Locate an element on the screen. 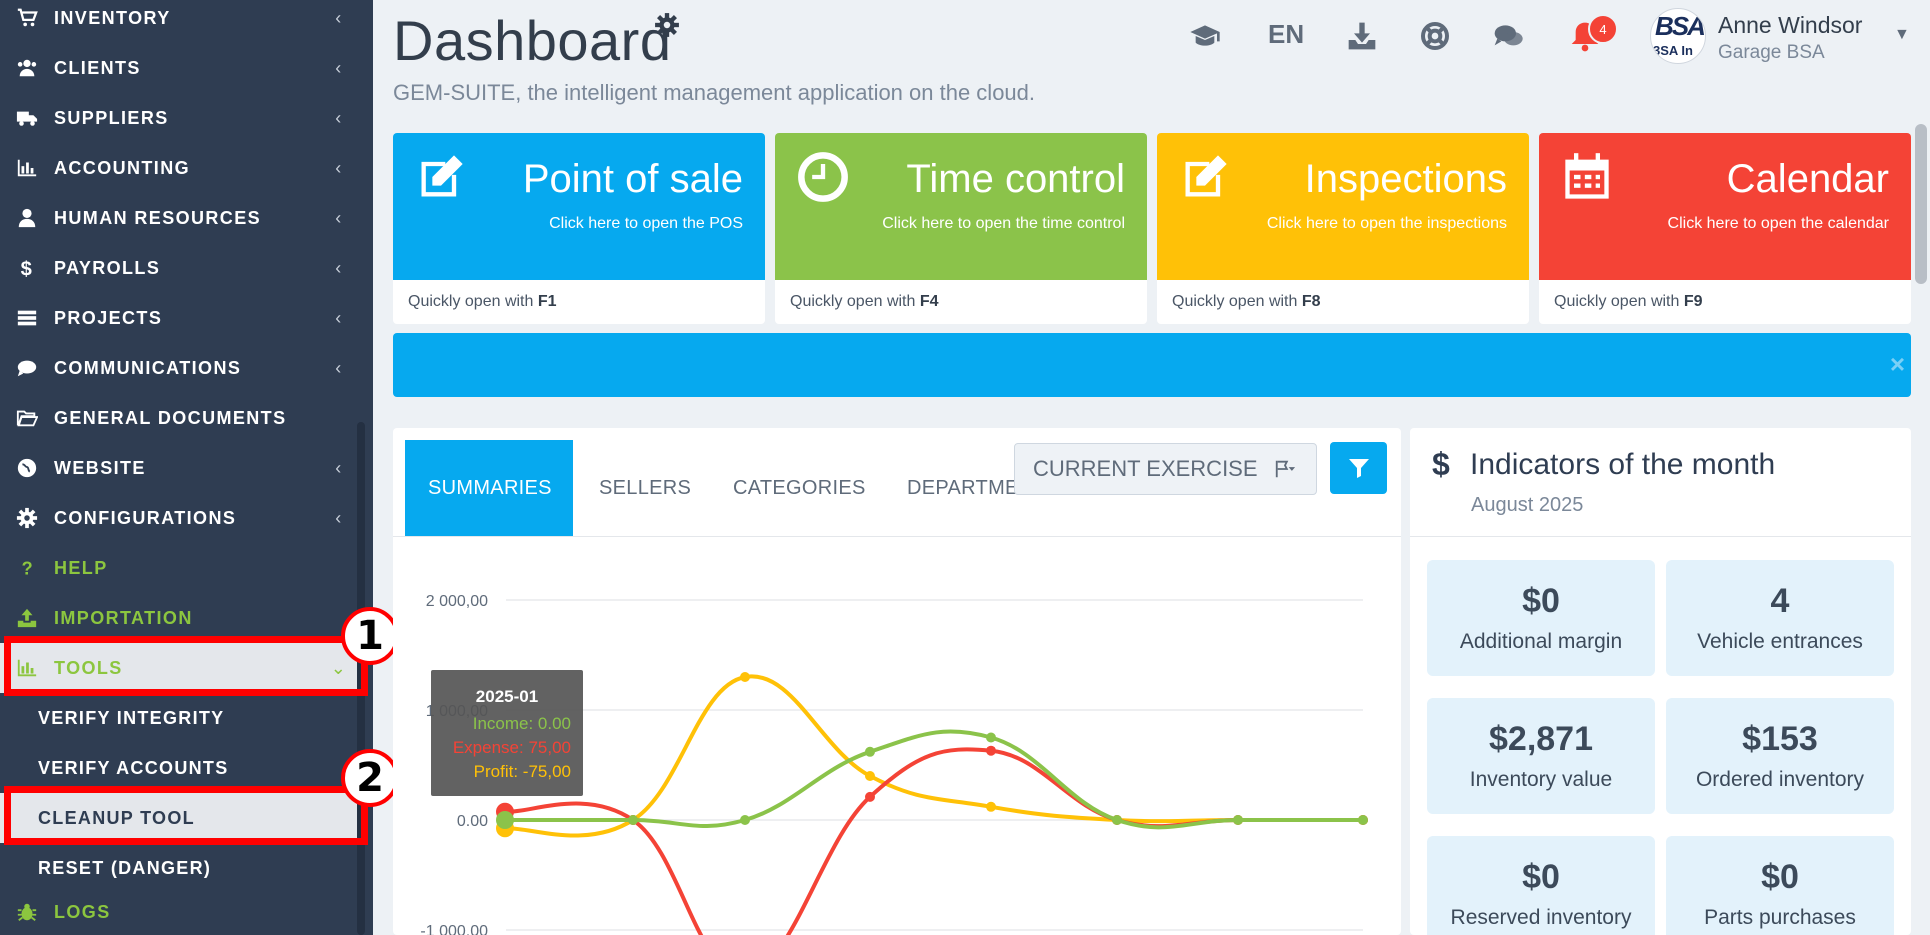 This screenshot has width=1930, height=935. sidebar-item-label: CONFIGURATIONS is located at coordinates (145, 517).